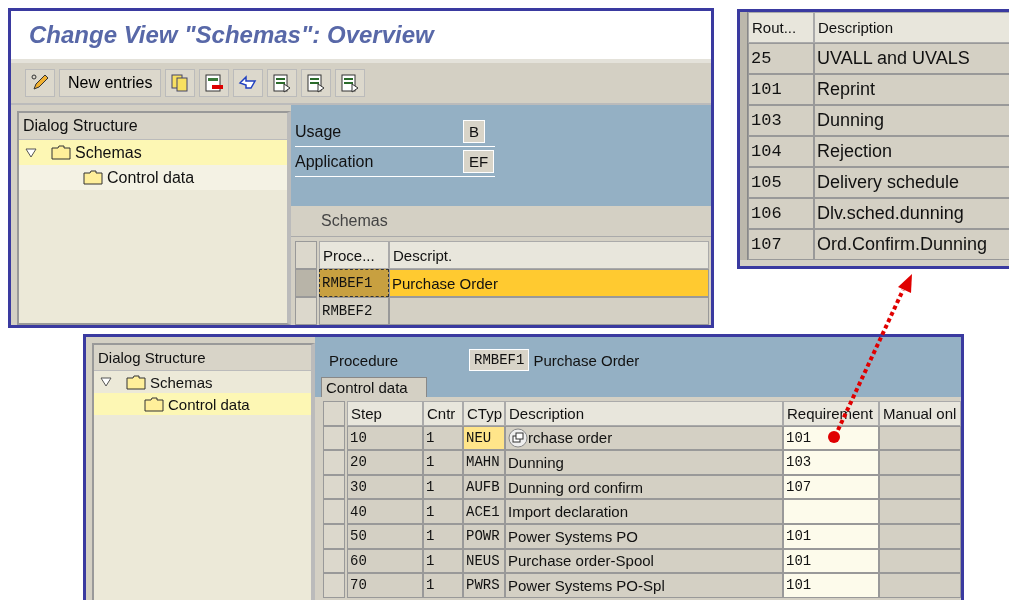 The image size is (1009, 600). I want to click on table-cell: RMBEF2, so click(354, 311).